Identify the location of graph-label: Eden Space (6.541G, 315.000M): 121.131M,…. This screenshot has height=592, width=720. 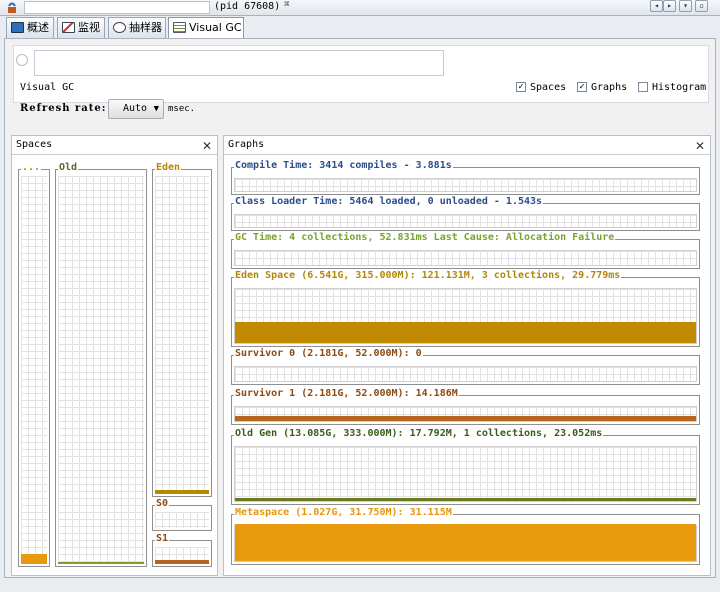
(428, 275).